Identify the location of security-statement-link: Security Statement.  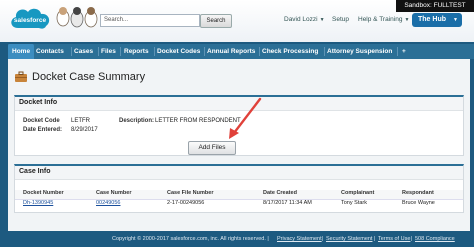
(349, 239).